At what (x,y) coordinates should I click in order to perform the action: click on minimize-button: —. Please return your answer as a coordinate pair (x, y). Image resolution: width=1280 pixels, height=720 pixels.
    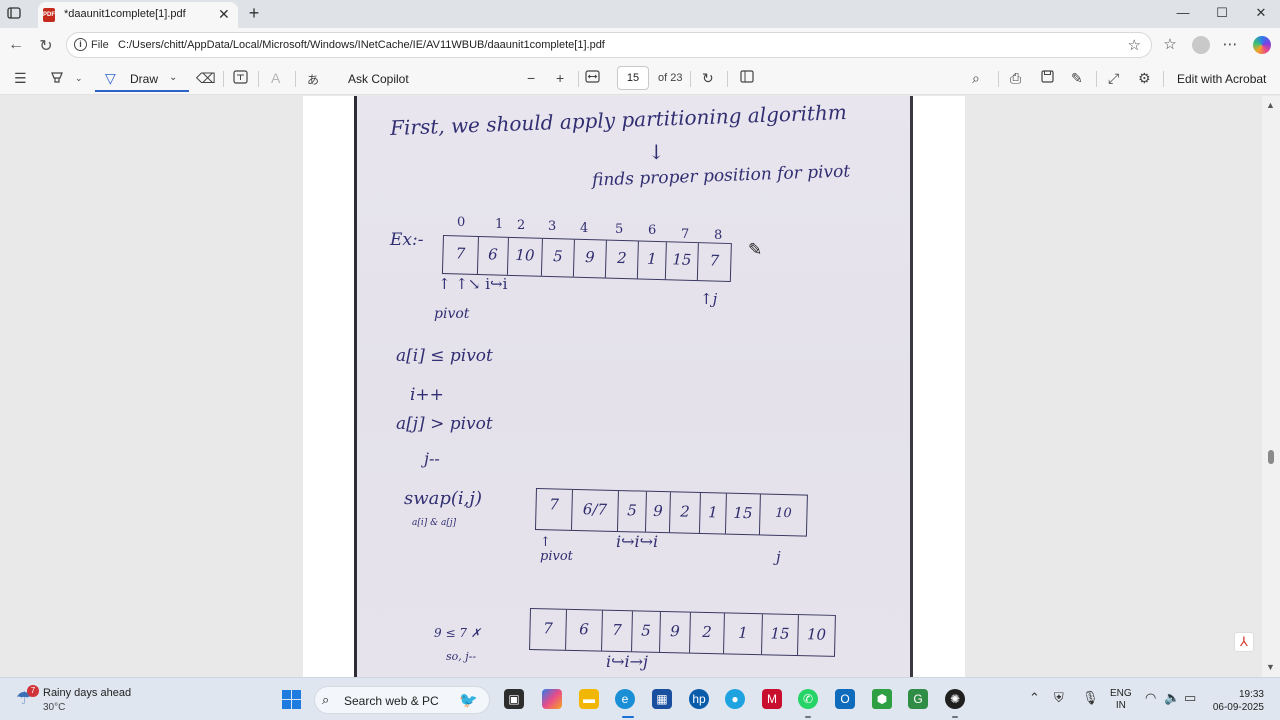
    Looking at the image, I should click on (1183, 13).